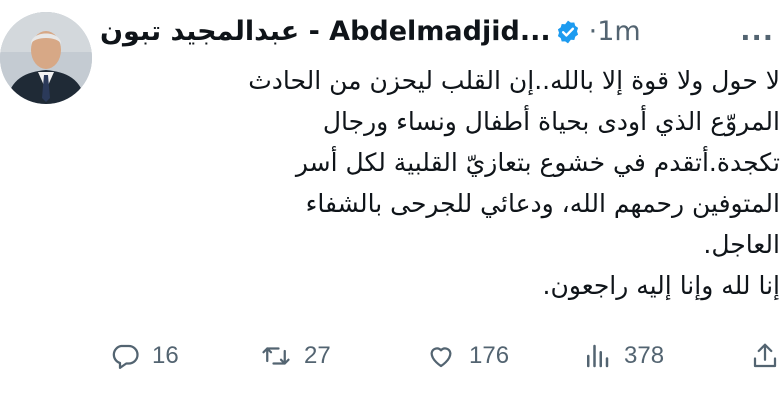 The height and width of the screenshot is (405, 780). What do you see at coordinates (598, 356) in the screenshot?
I see `views-icon` at bounding box center [598, 356].